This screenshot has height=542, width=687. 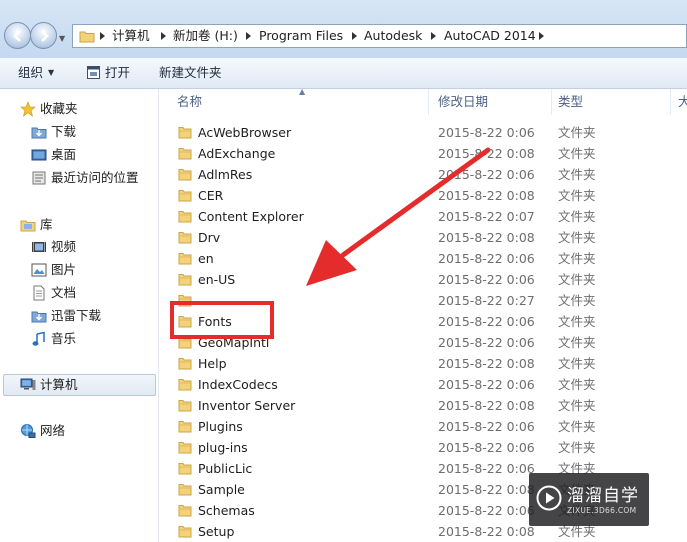 What do you see at coordinates (490, 36) in the screenshot?
I see `breadcrumb-autocad-2014: AutoCAD 2014` at bounding box center [490, 36].